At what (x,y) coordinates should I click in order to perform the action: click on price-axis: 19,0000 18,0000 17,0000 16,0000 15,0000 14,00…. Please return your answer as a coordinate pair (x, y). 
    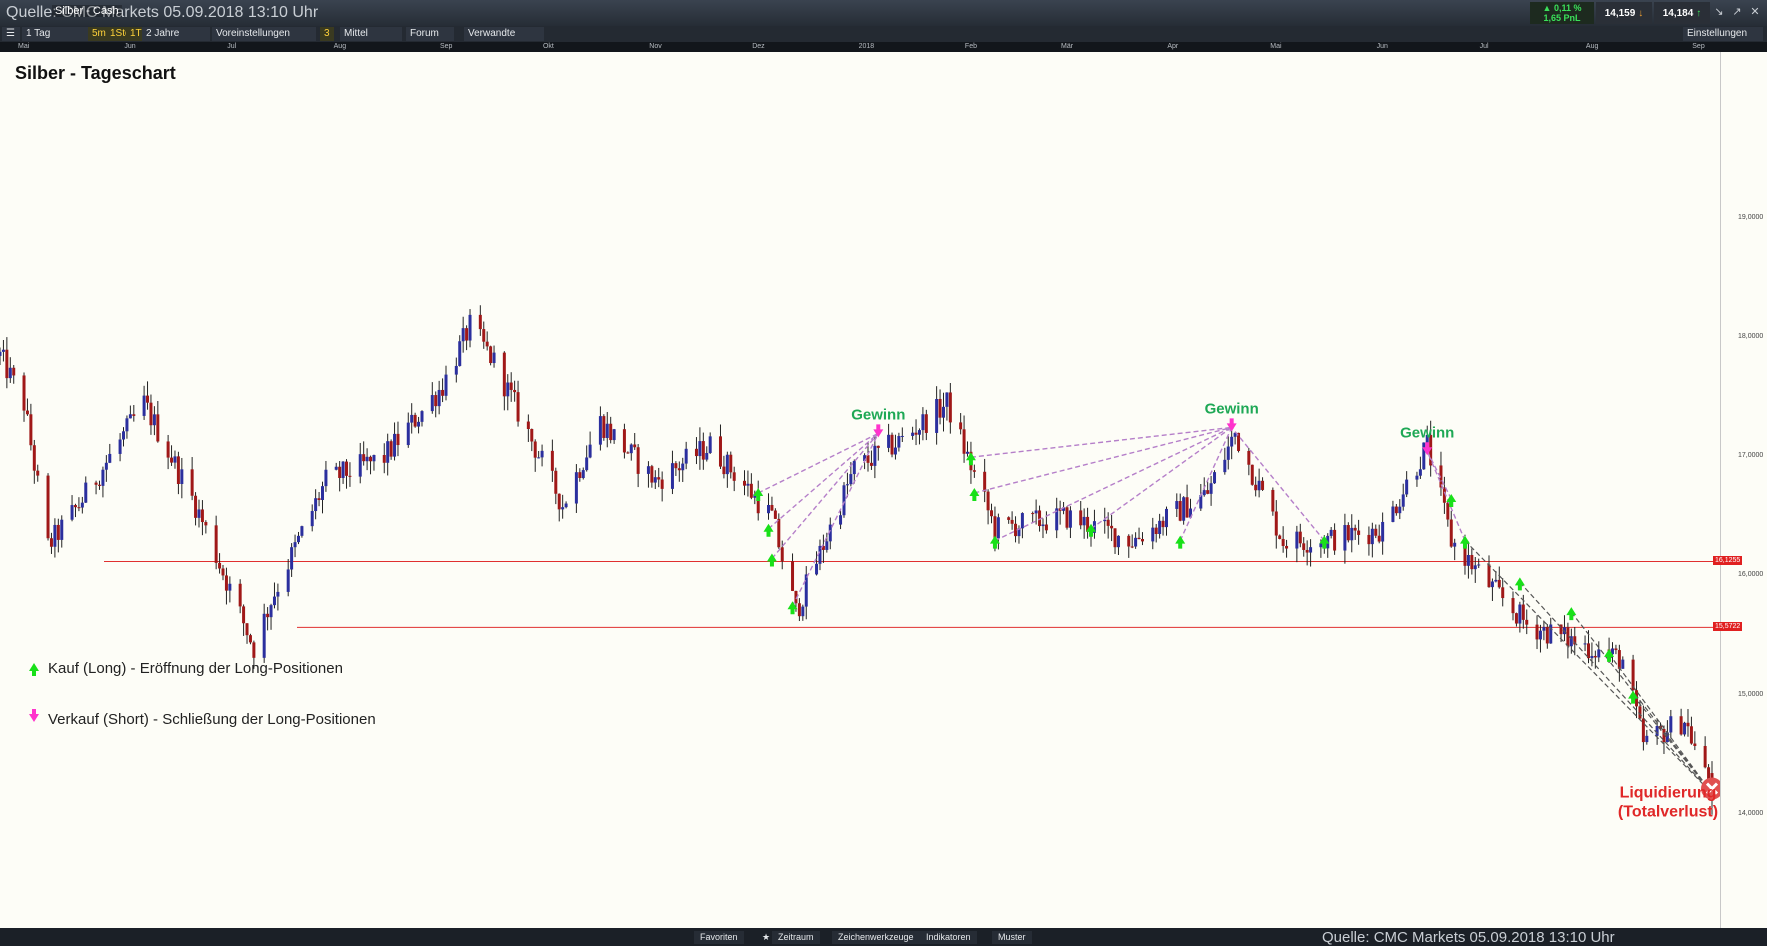
    Looking at the image, I should click on (1740, 490).